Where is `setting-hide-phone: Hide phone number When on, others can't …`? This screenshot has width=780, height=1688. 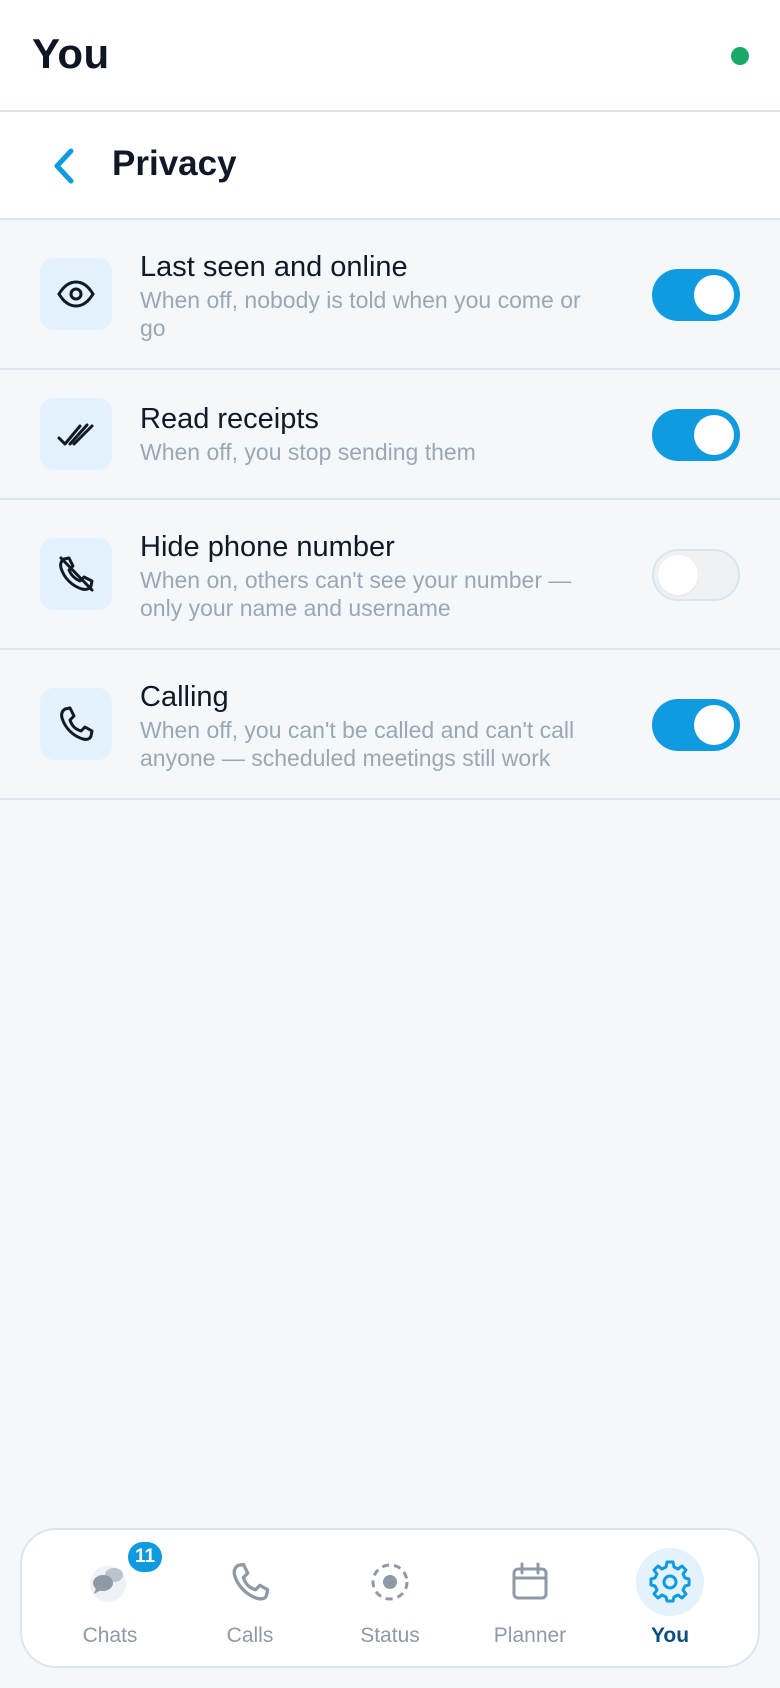 setting-hide-phone: Hide phone number When on, others can't … is located at coordinates (390, 575).